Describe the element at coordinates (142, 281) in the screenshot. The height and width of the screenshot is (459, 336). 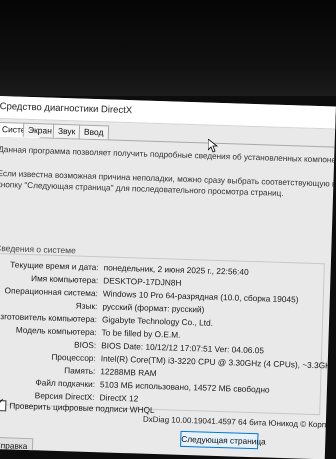
I see `info-value: DESKTOP-17DJN8H` at that location.